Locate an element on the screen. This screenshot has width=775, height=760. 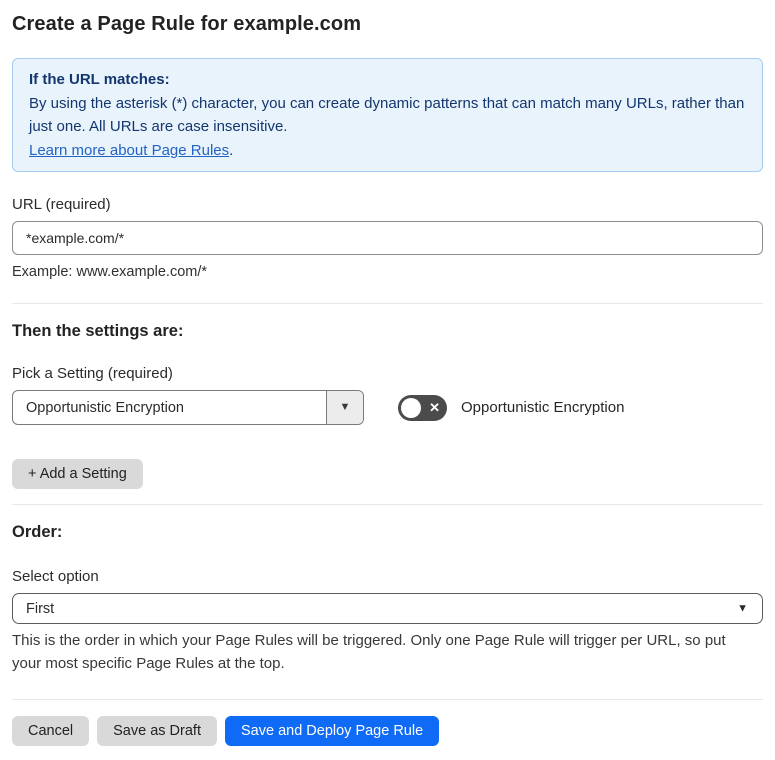
page-title: Create a Page Rule for example.com is located at coordinates (187, 24).